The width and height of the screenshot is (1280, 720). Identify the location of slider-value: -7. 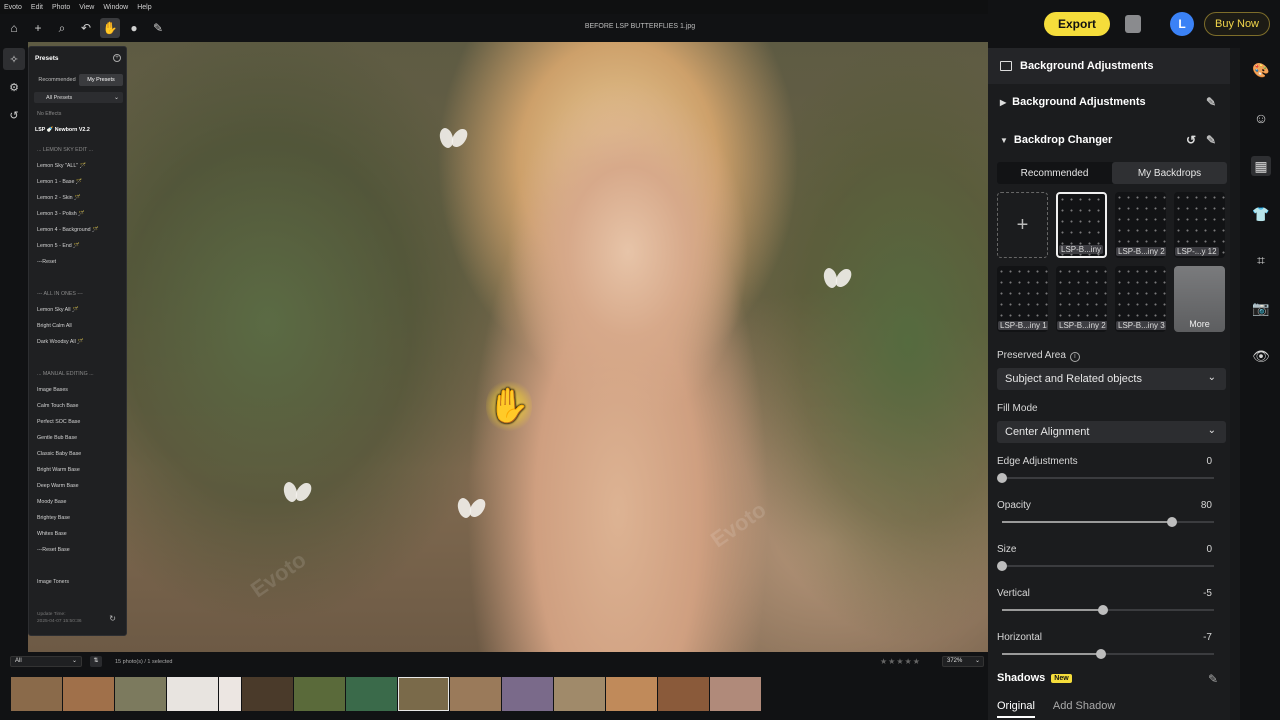
(1207, 637).